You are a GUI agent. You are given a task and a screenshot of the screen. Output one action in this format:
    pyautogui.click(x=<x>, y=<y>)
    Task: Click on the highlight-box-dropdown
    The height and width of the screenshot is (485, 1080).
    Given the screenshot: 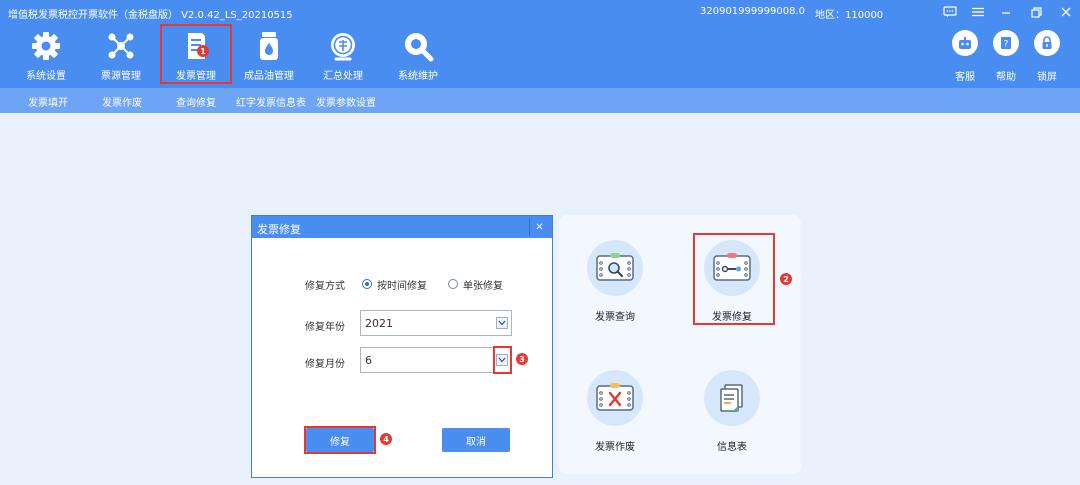 What is the action you would take?
    pyautogui.click(x=502, y=360)
    